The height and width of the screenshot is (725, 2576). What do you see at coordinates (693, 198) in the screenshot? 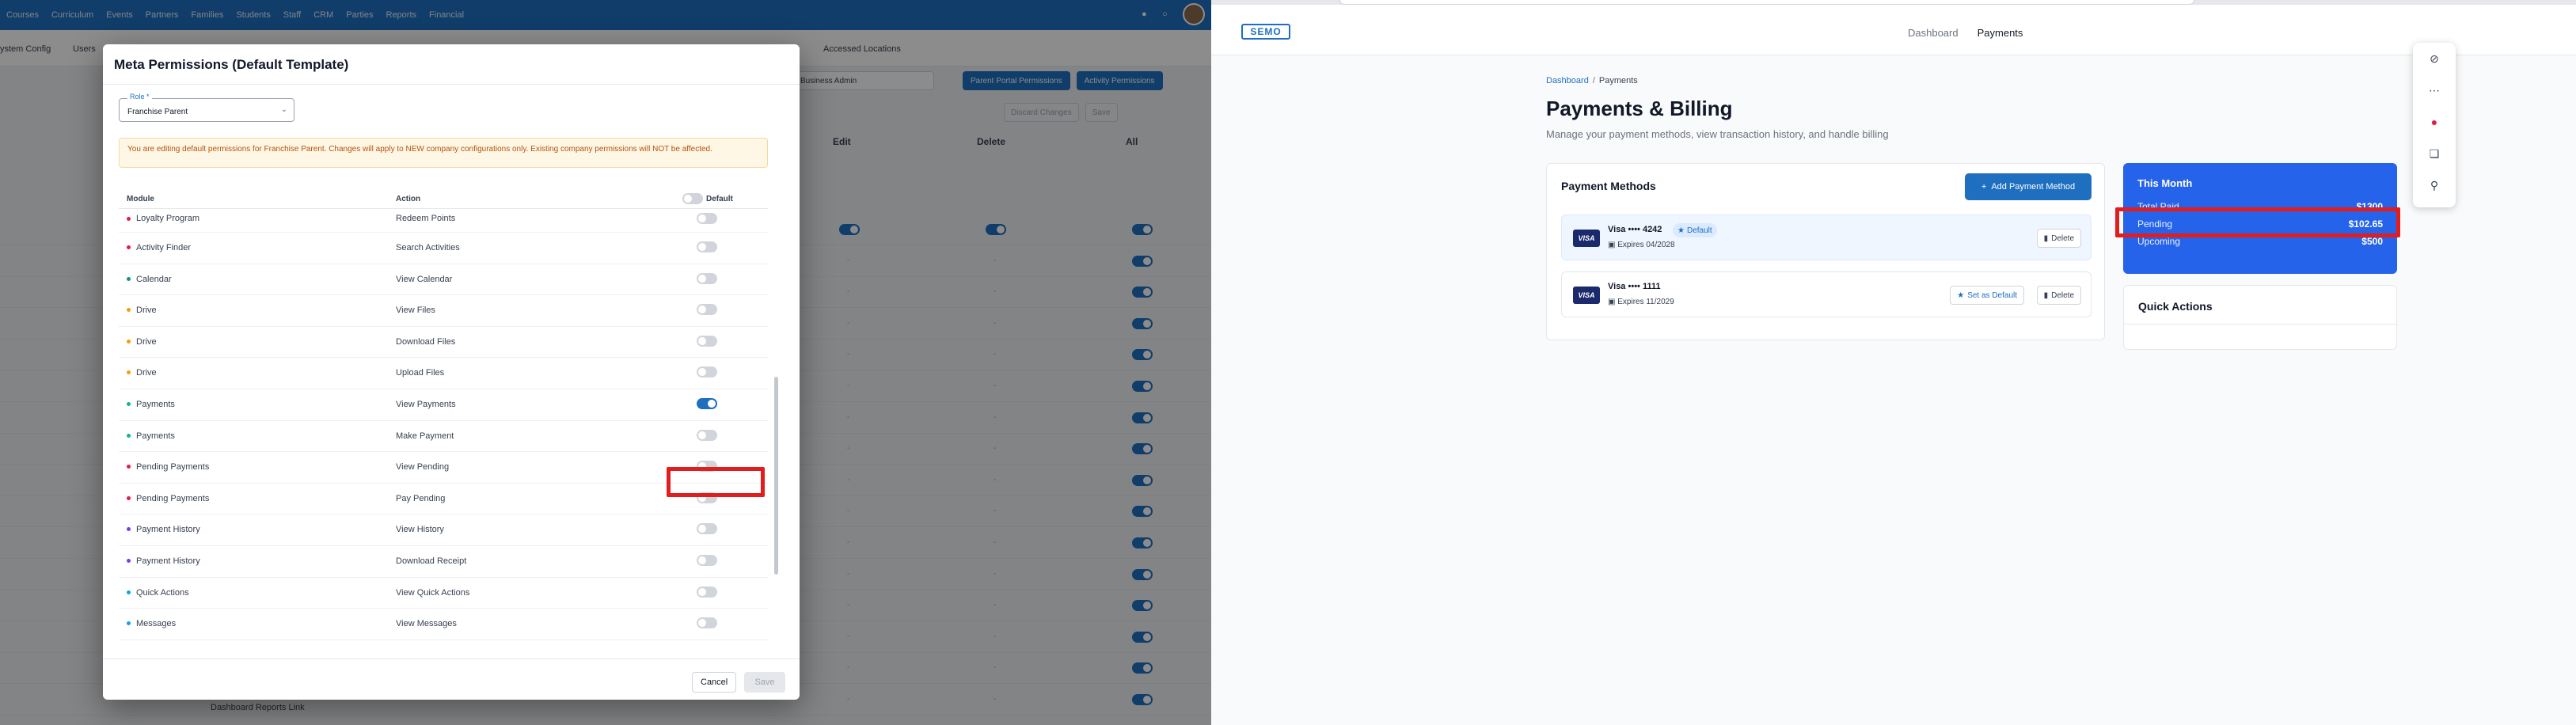
I see `default-header-toggle` at bounding box center [693, 198].